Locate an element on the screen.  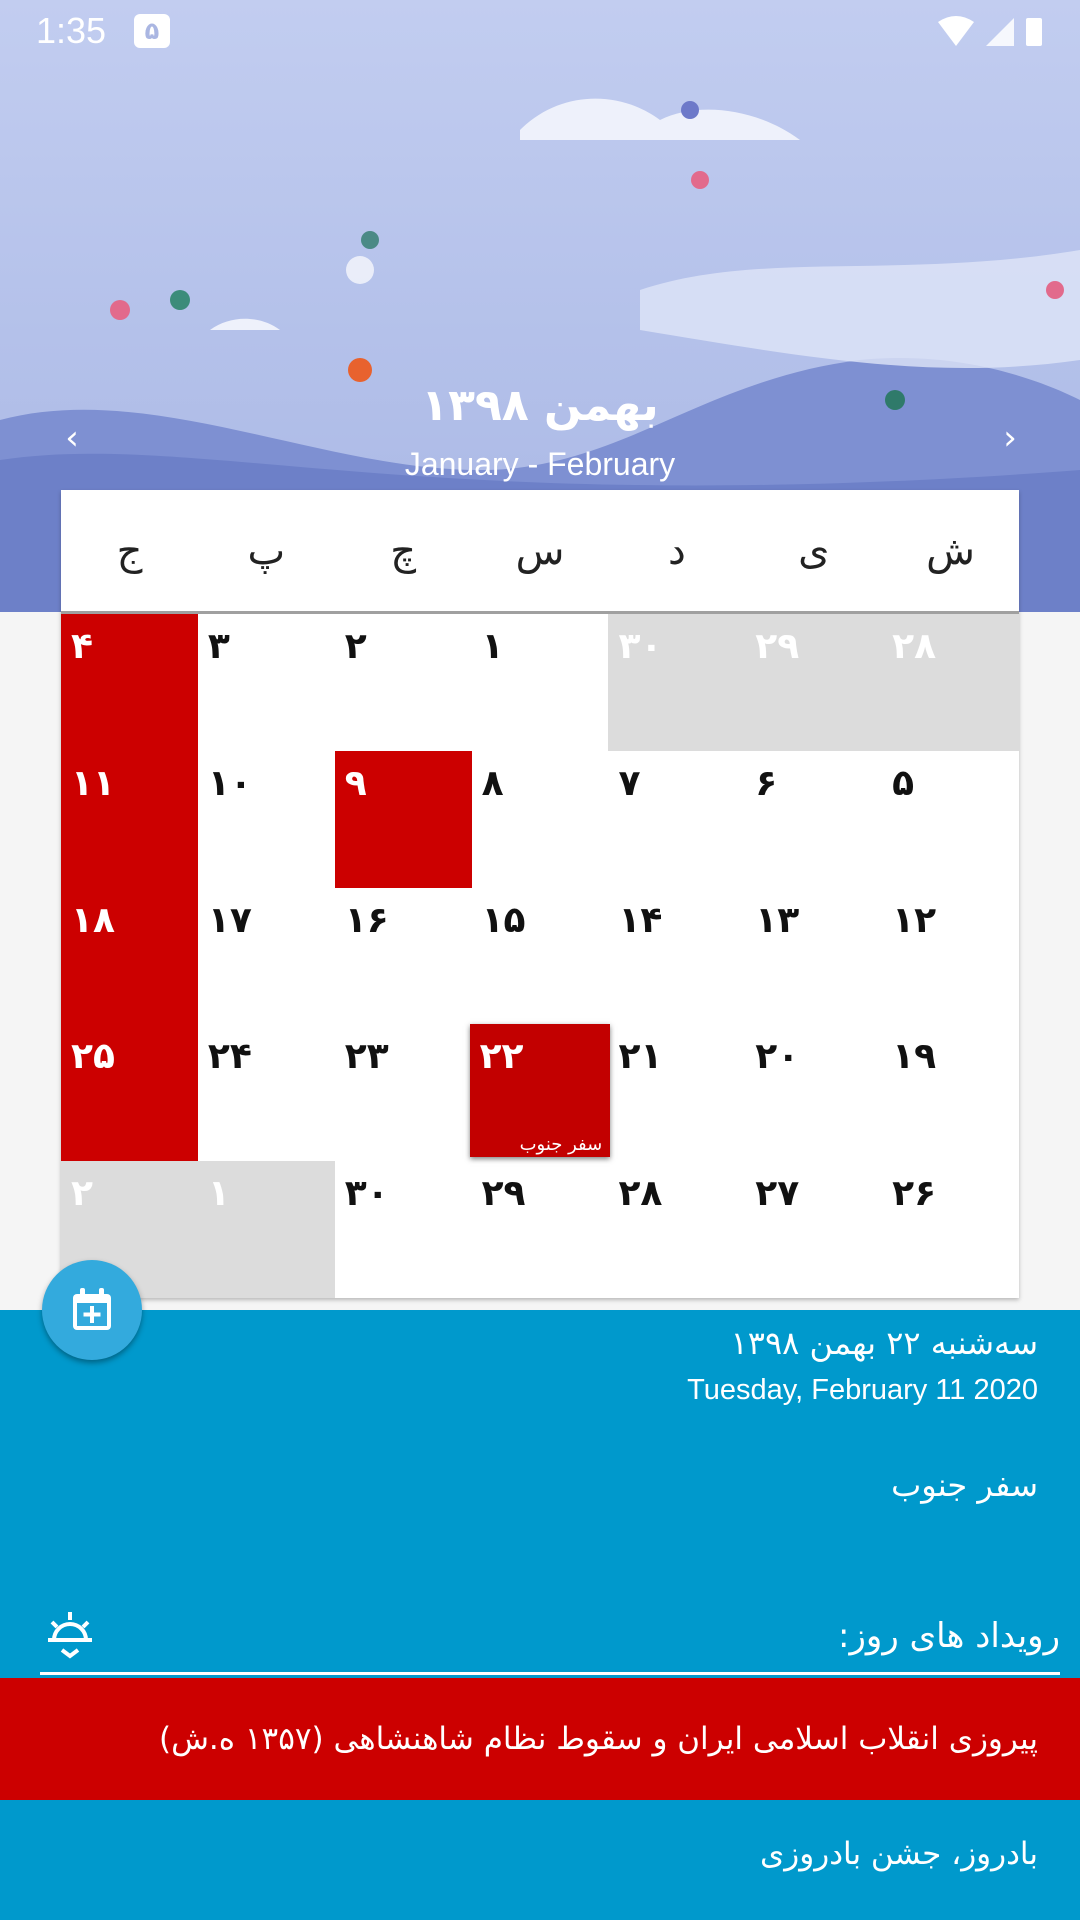
wifi-icon is located at coordinates (956, 31).